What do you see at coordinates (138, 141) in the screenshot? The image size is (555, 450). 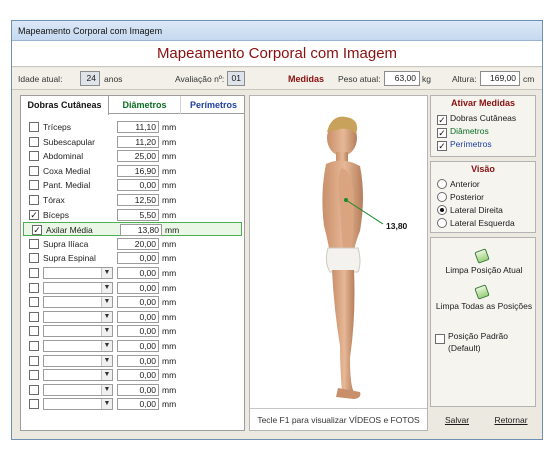 I see `measurement-value-input: 11,20` at bounding box center [138, 141].